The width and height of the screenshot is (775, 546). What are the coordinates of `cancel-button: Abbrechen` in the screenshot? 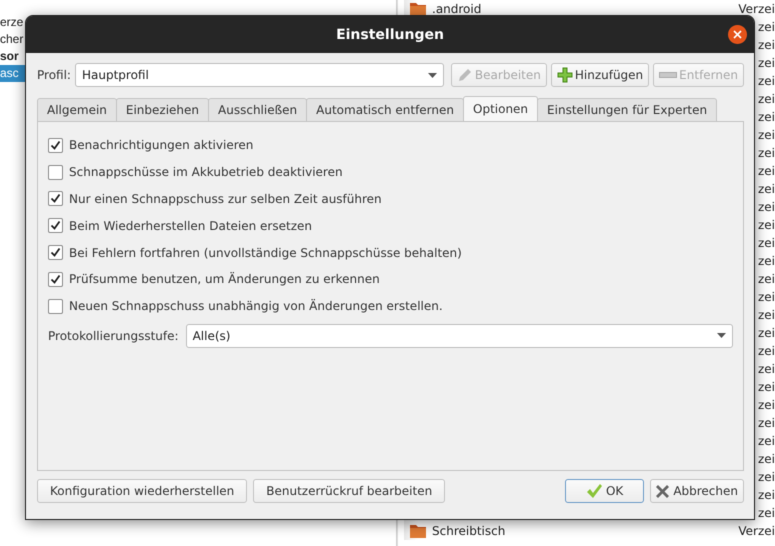 It's located at (697, 491).